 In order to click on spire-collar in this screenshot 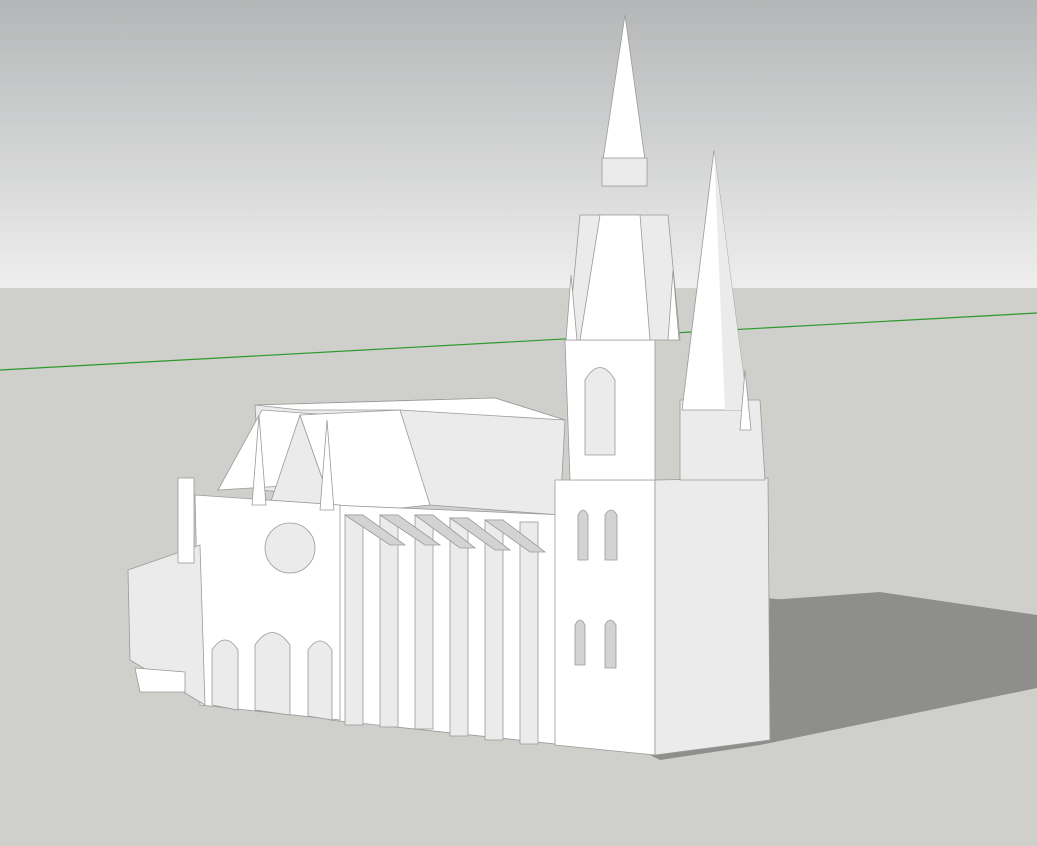, I will do `click(624, 172)`.